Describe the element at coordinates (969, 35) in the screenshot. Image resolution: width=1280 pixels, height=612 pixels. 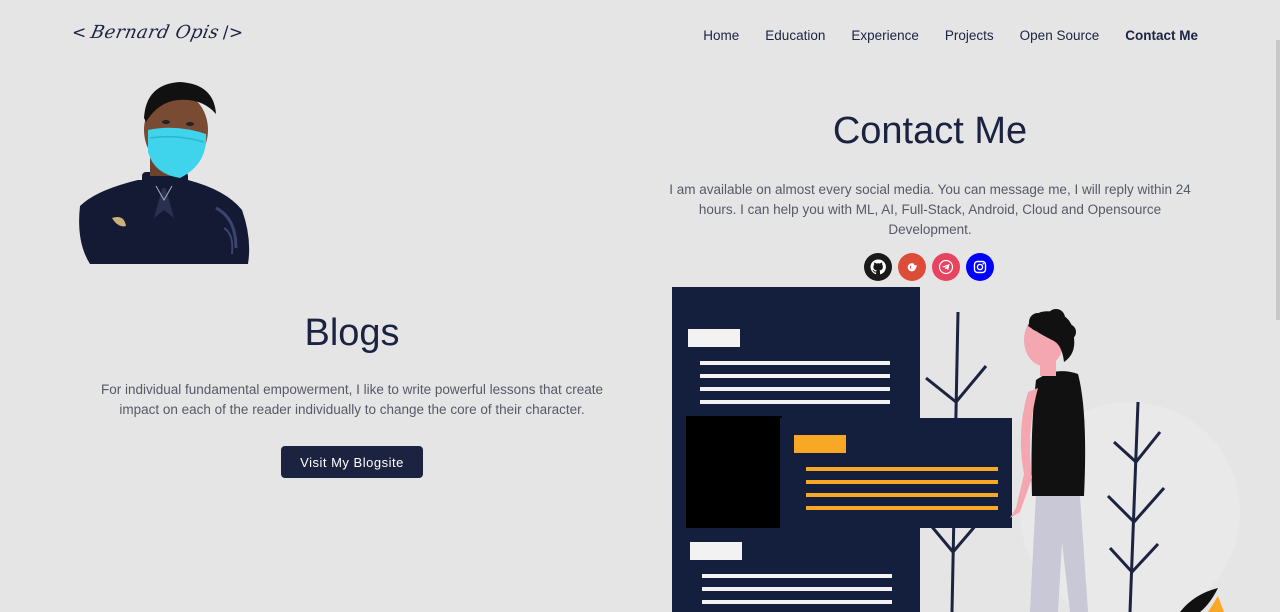
I see `nav-projects: Projects` at that location.